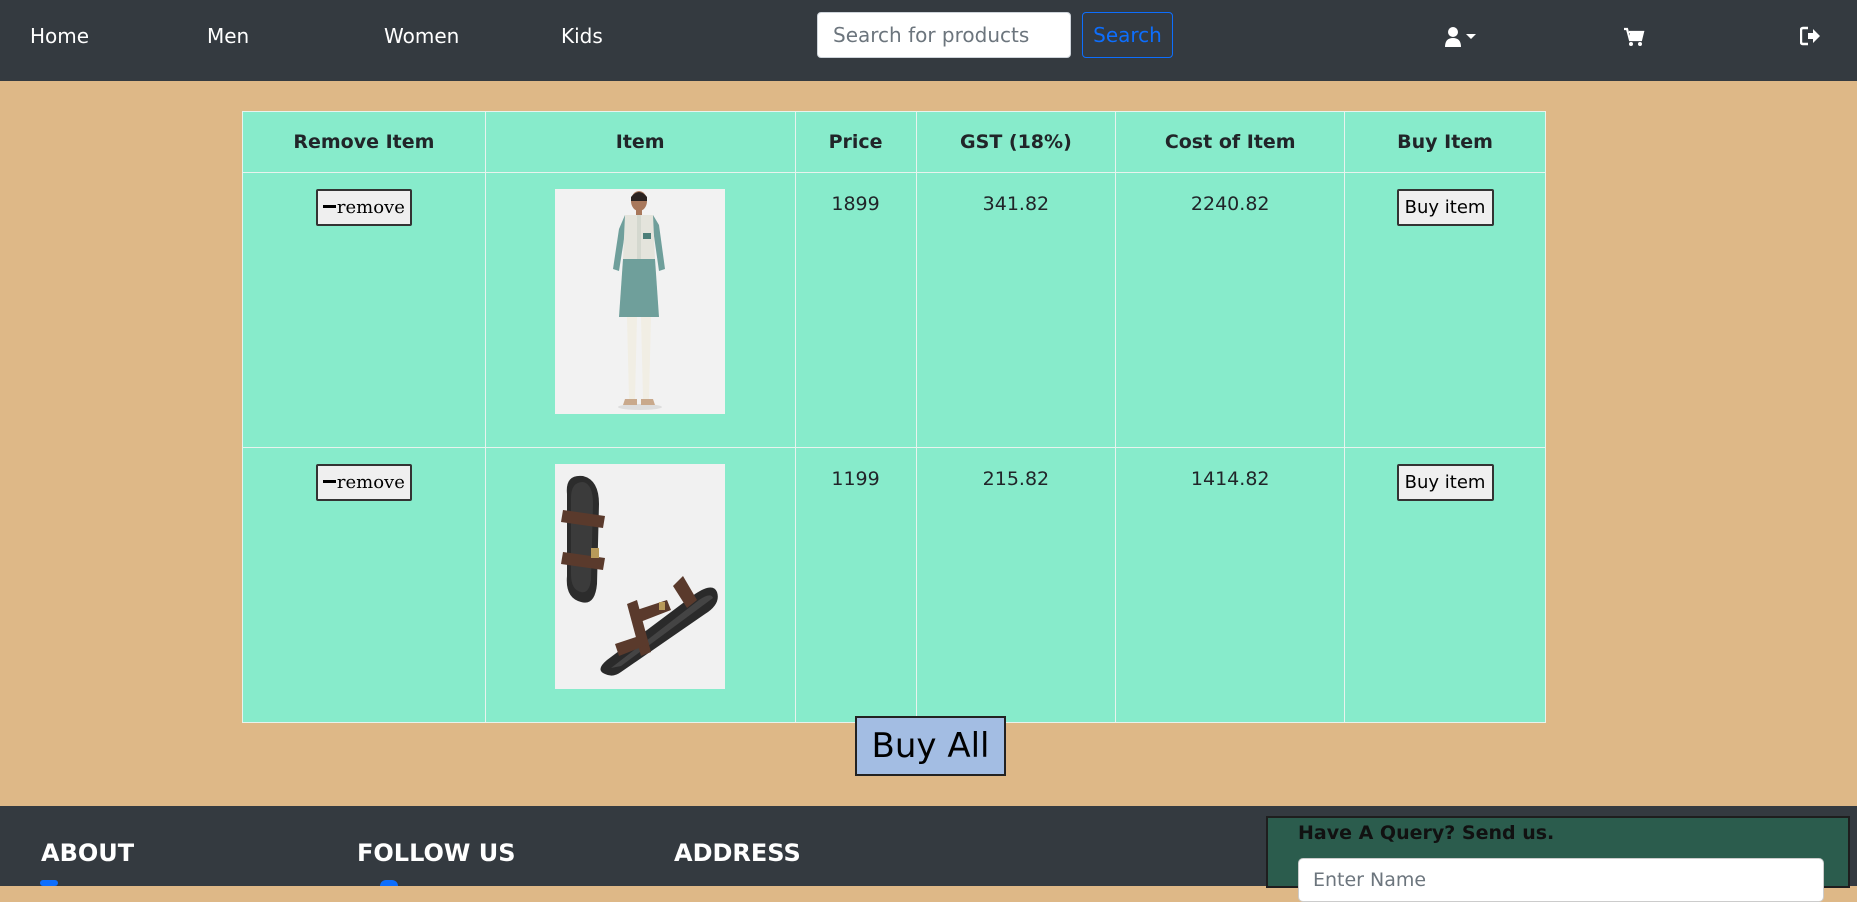  Describe the element at coordinates (1016, 142) in the screenshot. I see `header-gst: GST (18%)` at that location.